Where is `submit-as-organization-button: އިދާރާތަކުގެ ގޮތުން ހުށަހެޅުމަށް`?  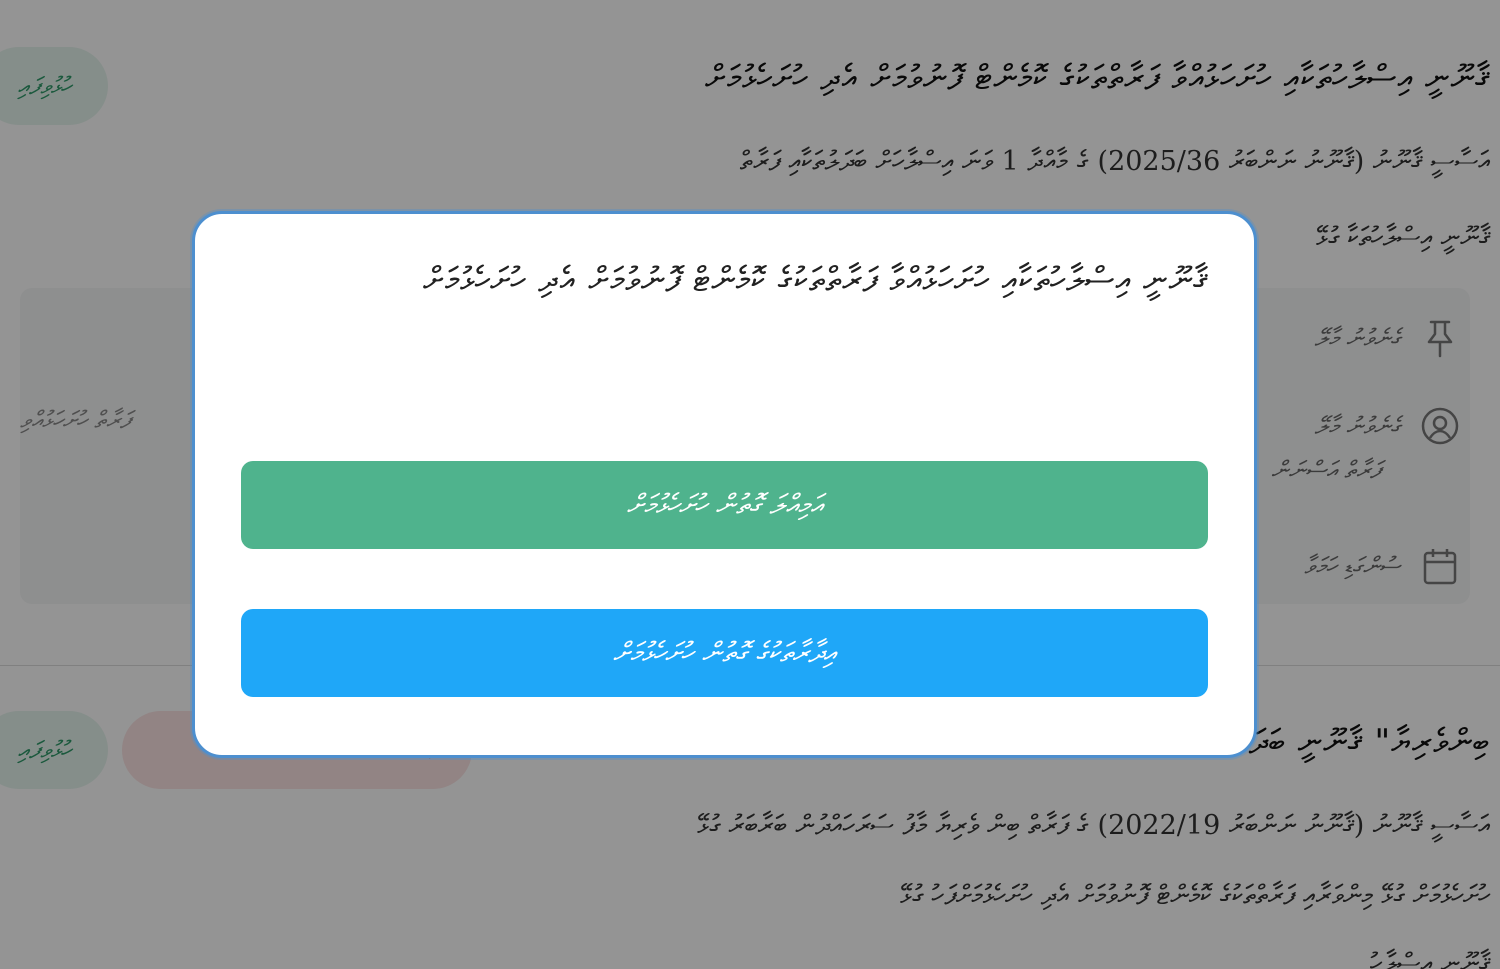
submit-as-organization-button: އިދާރާތަކުގެ ގޮތުން ހުށަހެޅުމަށް is located at coordinates (724, 653).